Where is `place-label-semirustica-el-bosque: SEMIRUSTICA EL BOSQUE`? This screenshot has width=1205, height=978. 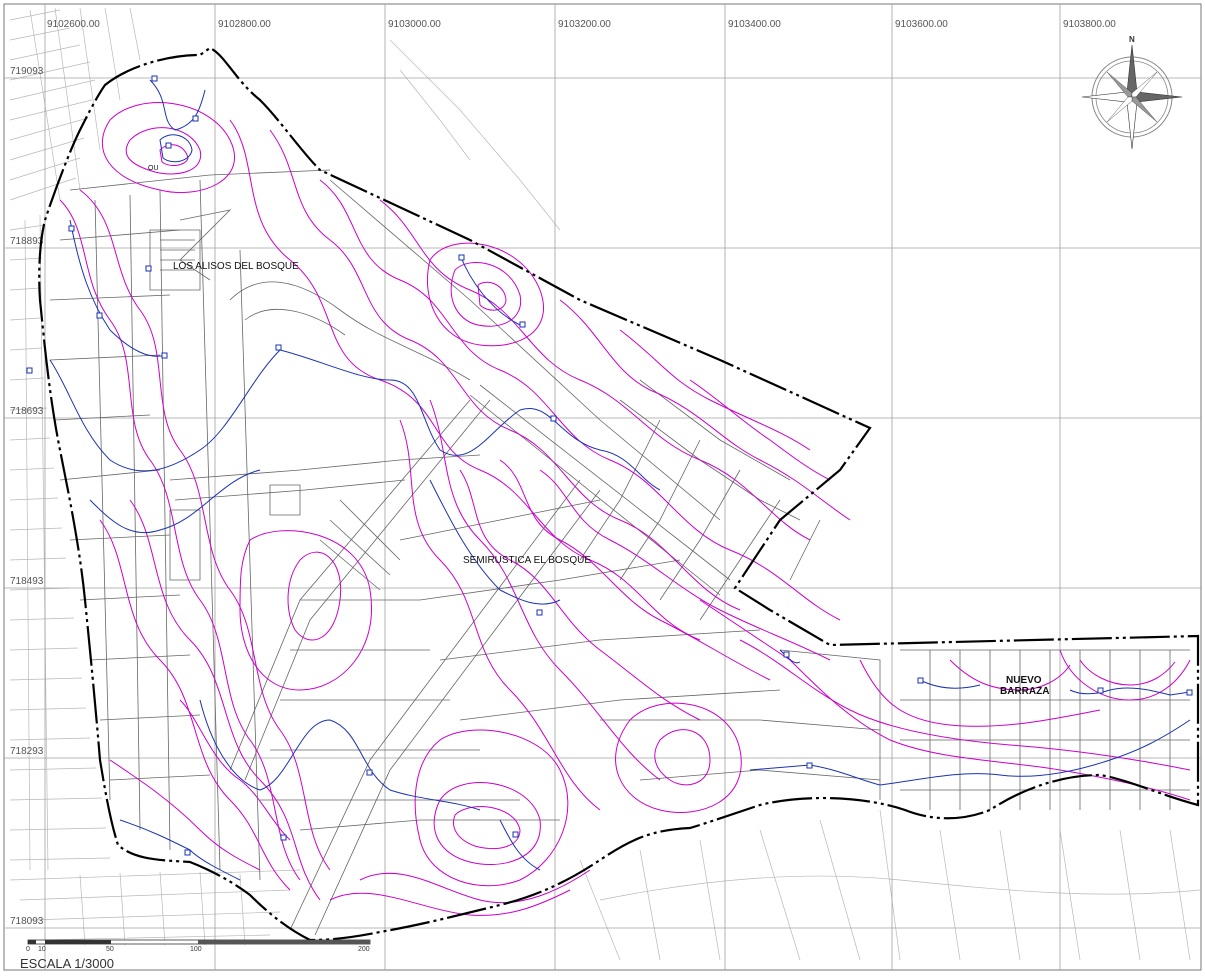 place-label-semirustica-el-bosque: SEMIRUSTICA EL BOSQUE is located at coordinates (527, 560).